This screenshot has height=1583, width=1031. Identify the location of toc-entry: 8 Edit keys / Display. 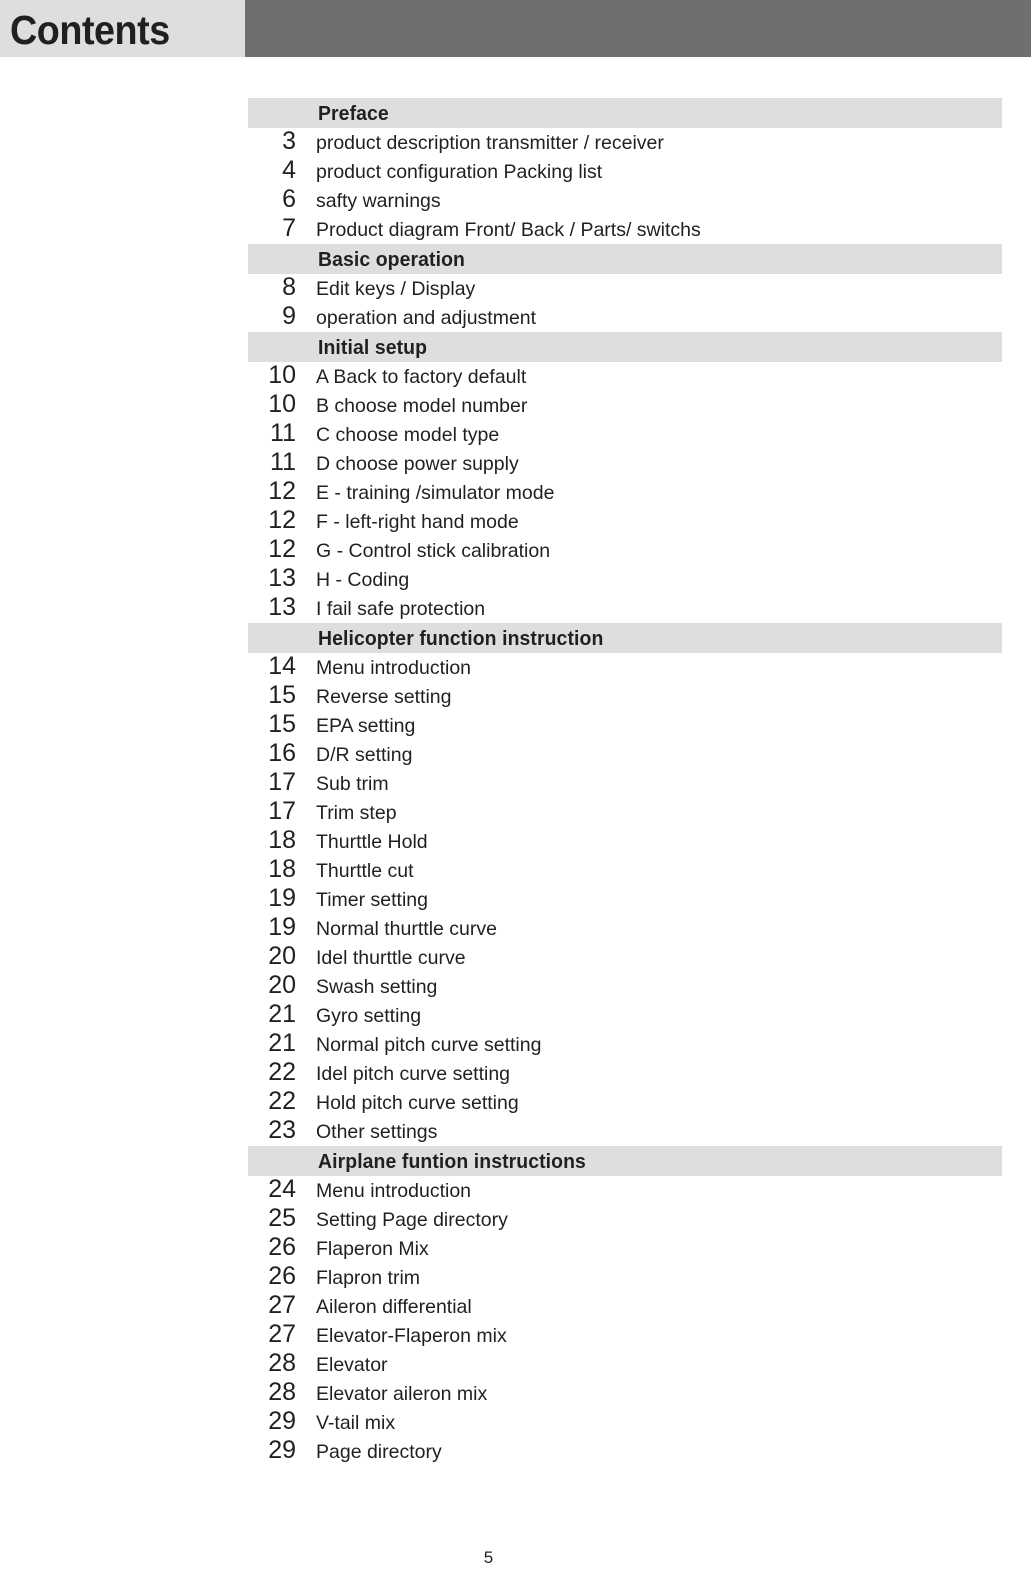
(625, 288).